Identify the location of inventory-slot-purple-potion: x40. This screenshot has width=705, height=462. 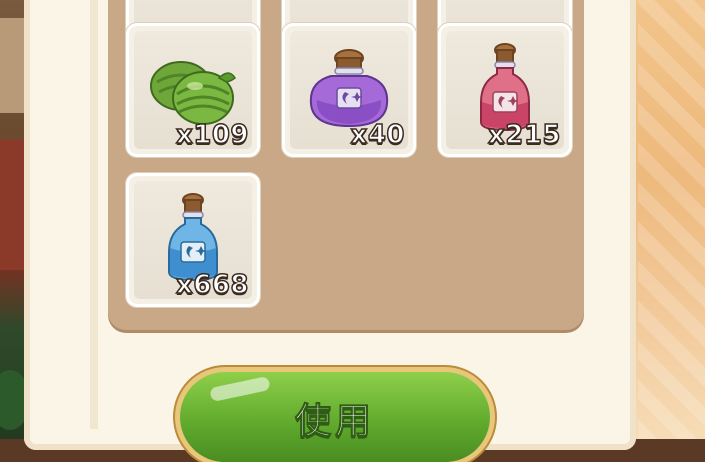
(349, 90).